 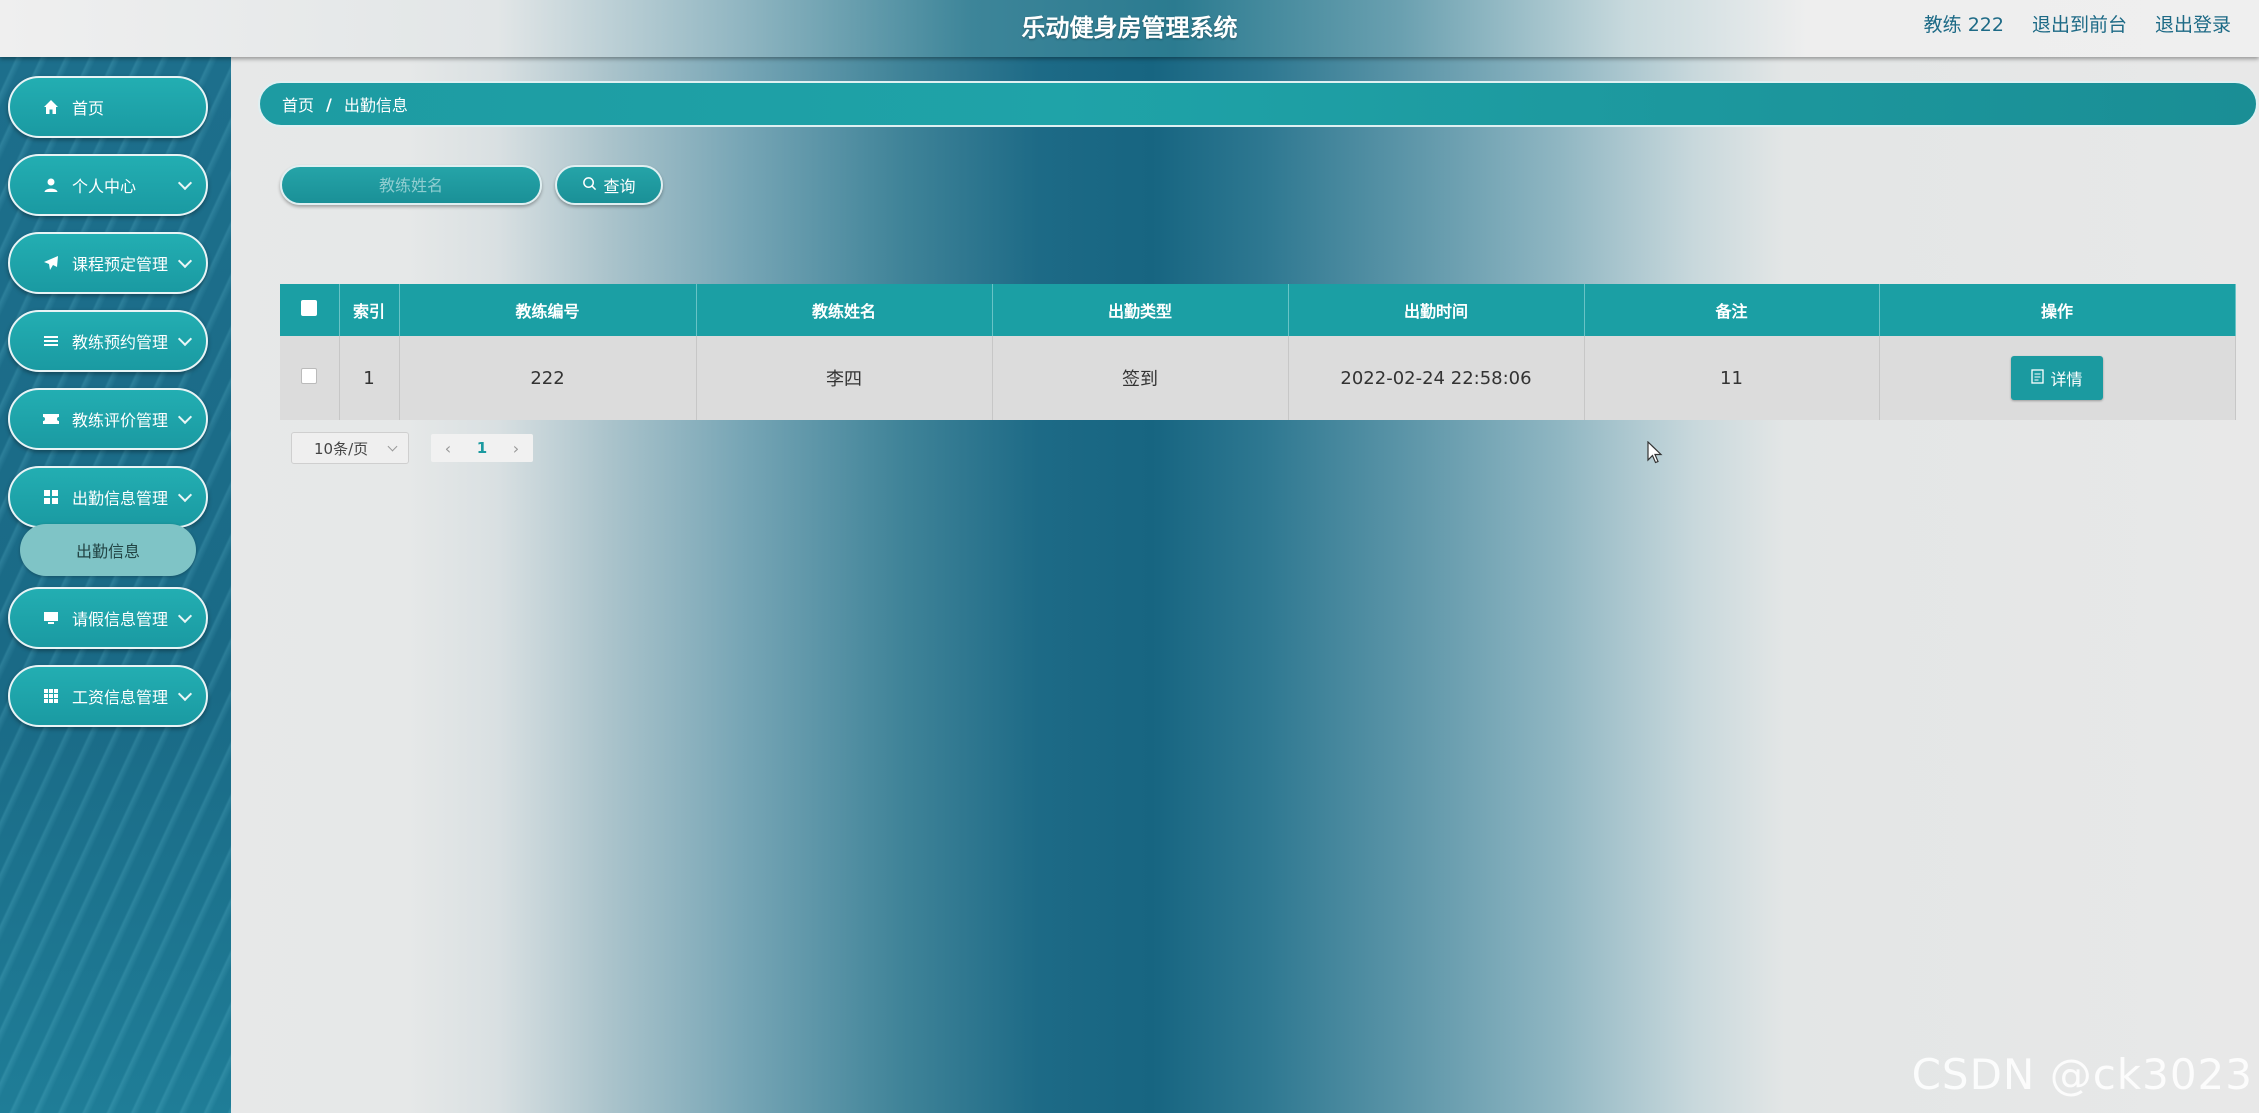 I want to click on cell-remark: 11, so click(x=1732, y=378).